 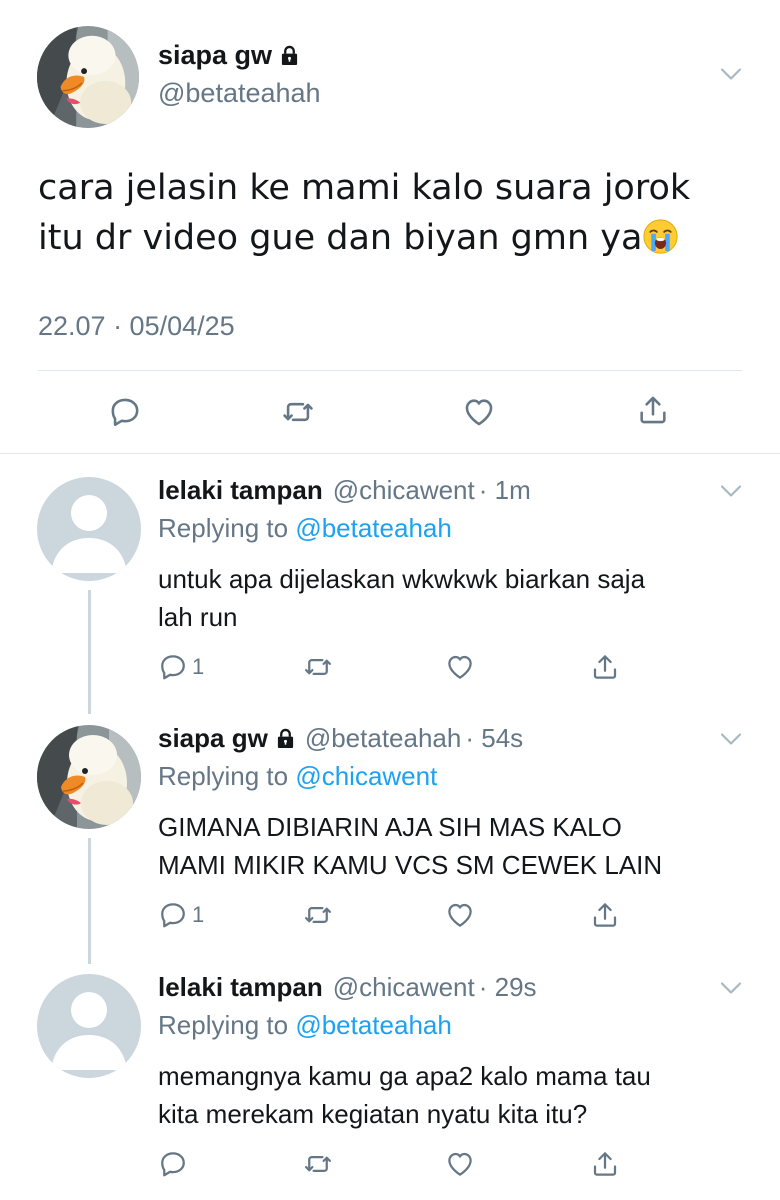 I want to click on reply-action, so click(x=173, y=1164).